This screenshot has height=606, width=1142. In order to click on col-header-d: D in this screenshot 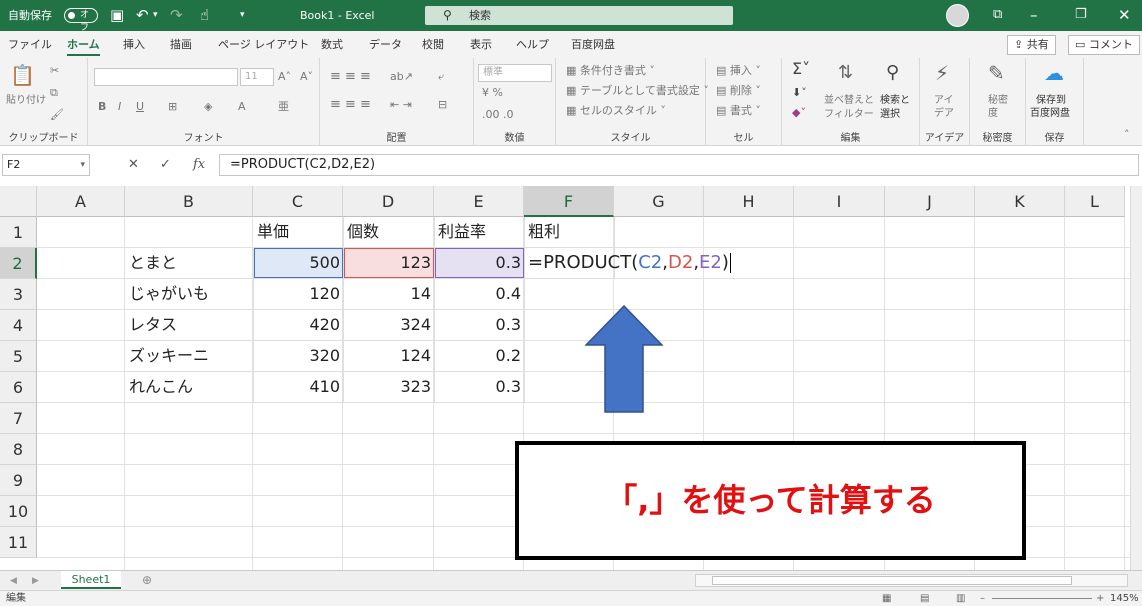, I will do `click(388, 201)`.